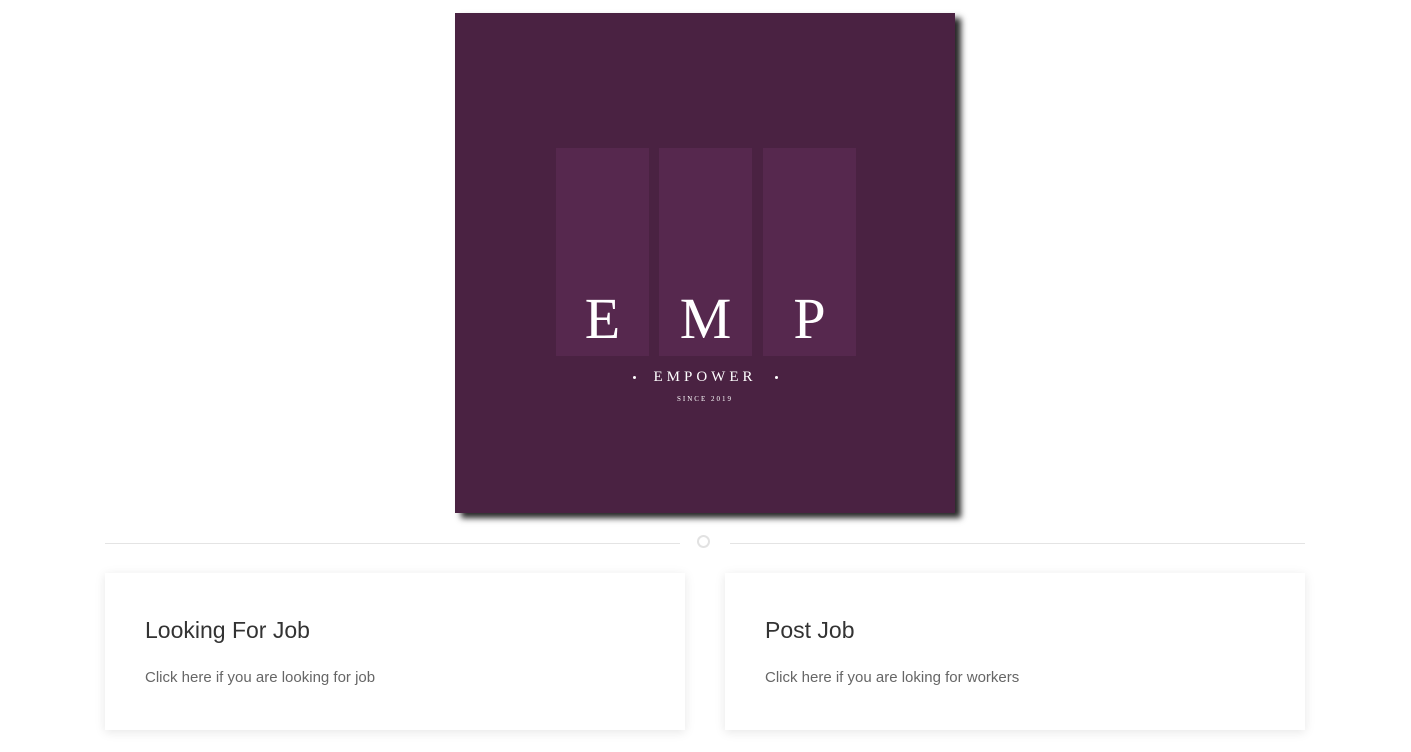  Describe the element at coordinates (703, 541) in the screenshot. I see `divider-circle-icon` at that location.